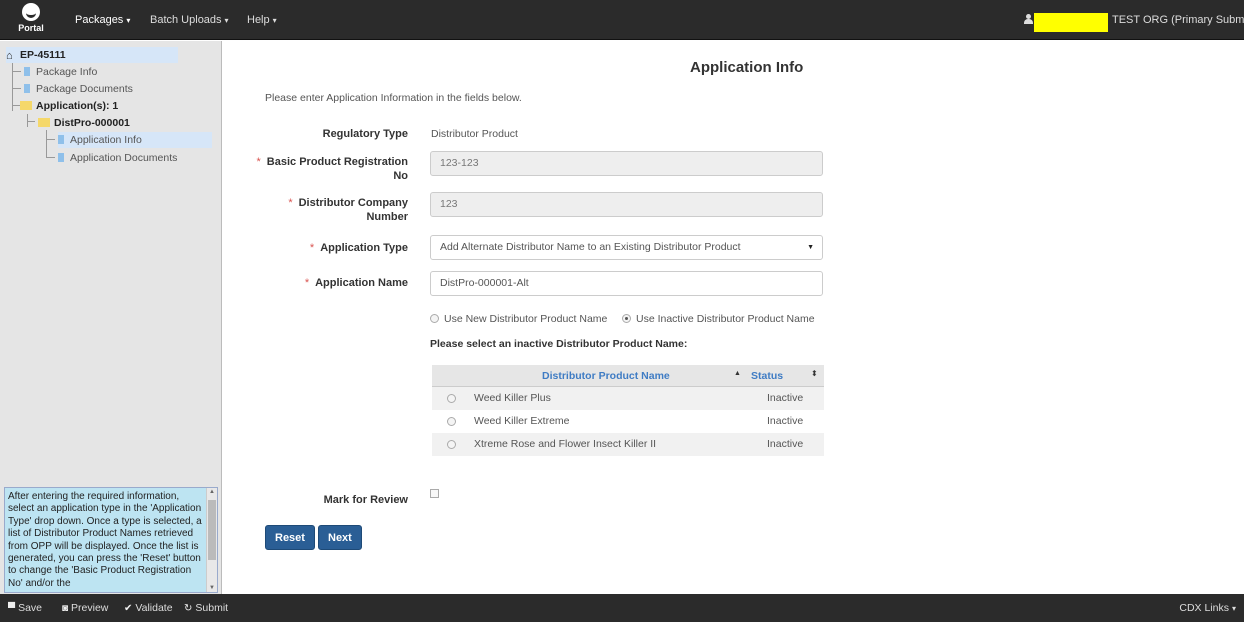 Image resolution: width=1244 pixels, height=623 pixels. I want to click on next-button: Next, so click(340, 537).